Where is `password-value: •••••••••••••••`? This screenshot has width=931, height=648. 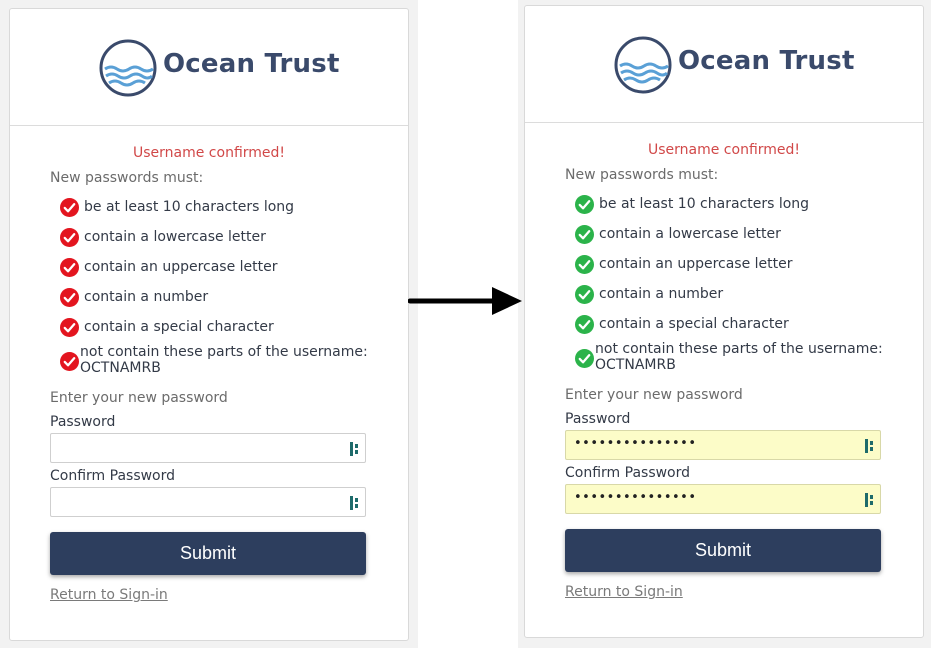
password-value: ••••••••••••••• is located at coordinates (635, 443).